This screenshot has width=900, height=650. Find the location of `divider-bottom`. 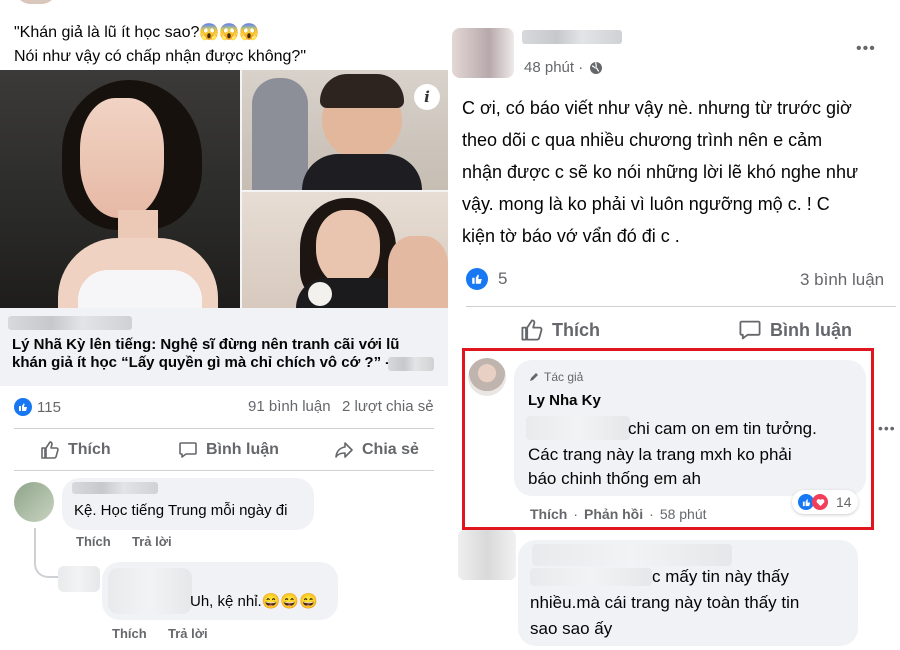

divider-bottom is located at coordinates (224, 470).